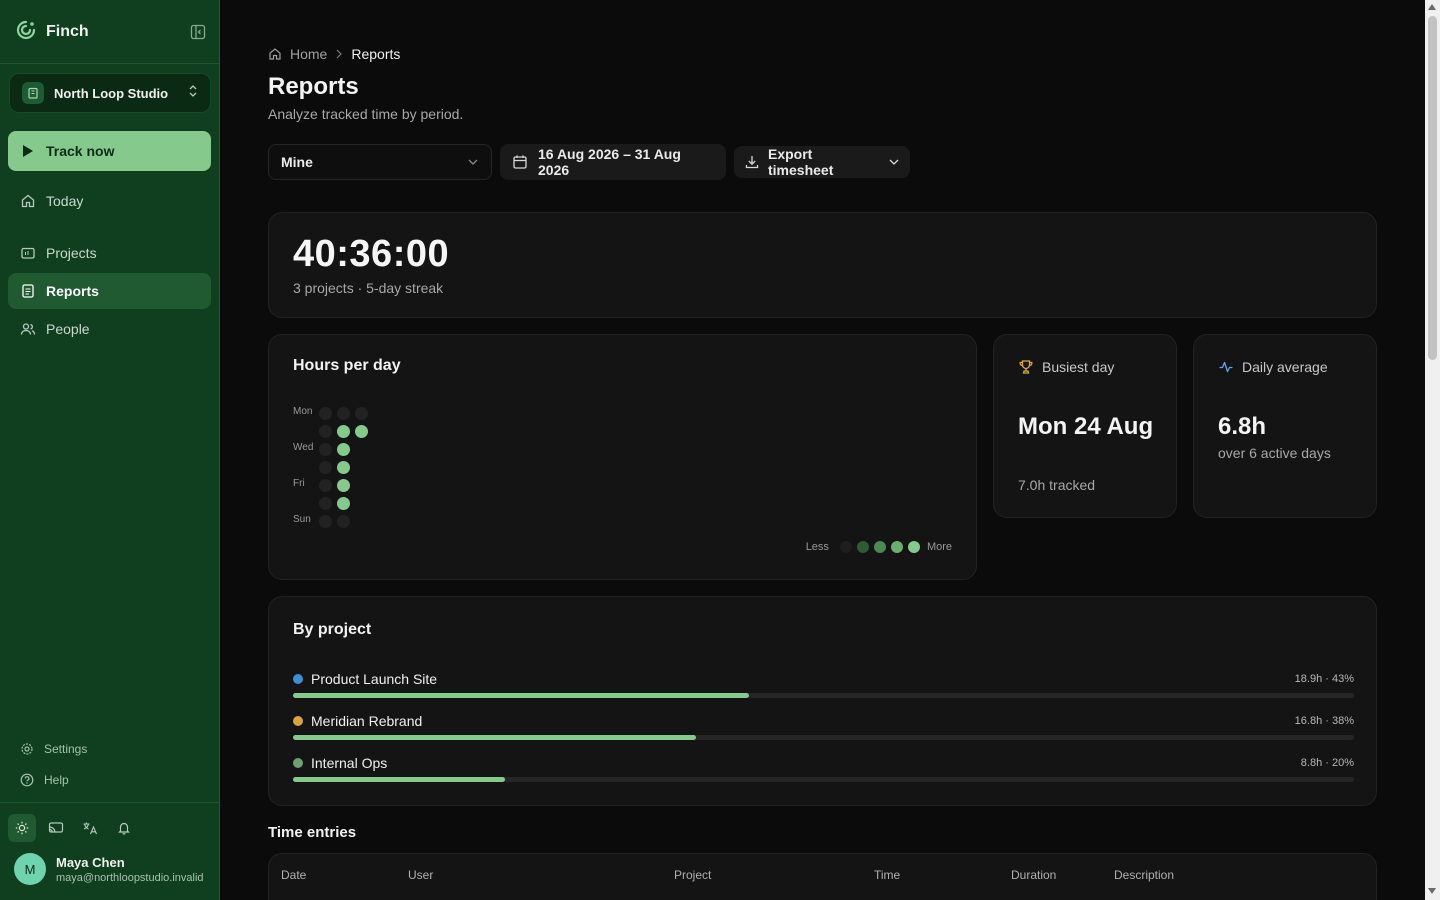  Describe the element at coordinates (28, 151) in the screenshot. I see `play-icon` at that location.